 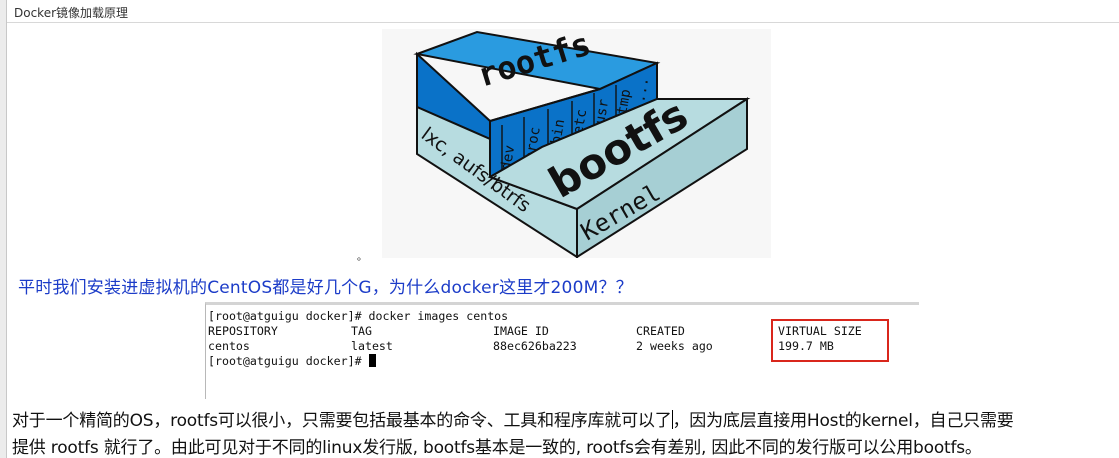 I want to click on page-title: Docker镜像加载原理, so click(x=71, y=13).